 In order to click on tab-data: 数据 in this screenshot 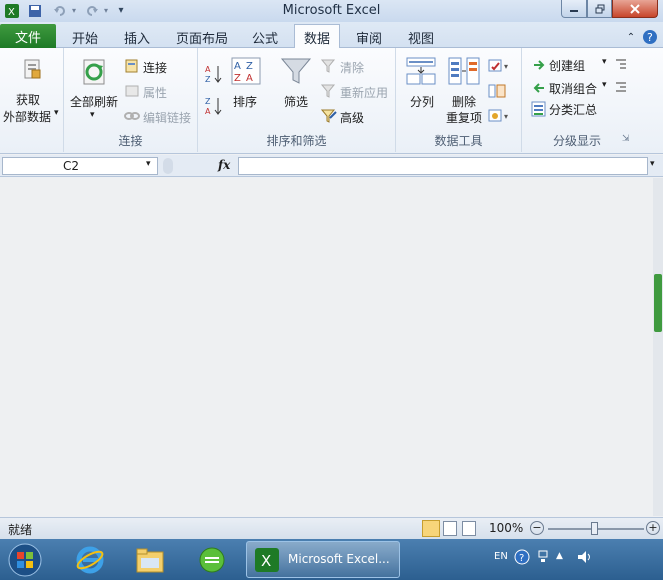, I will do `click(317, 36)`.